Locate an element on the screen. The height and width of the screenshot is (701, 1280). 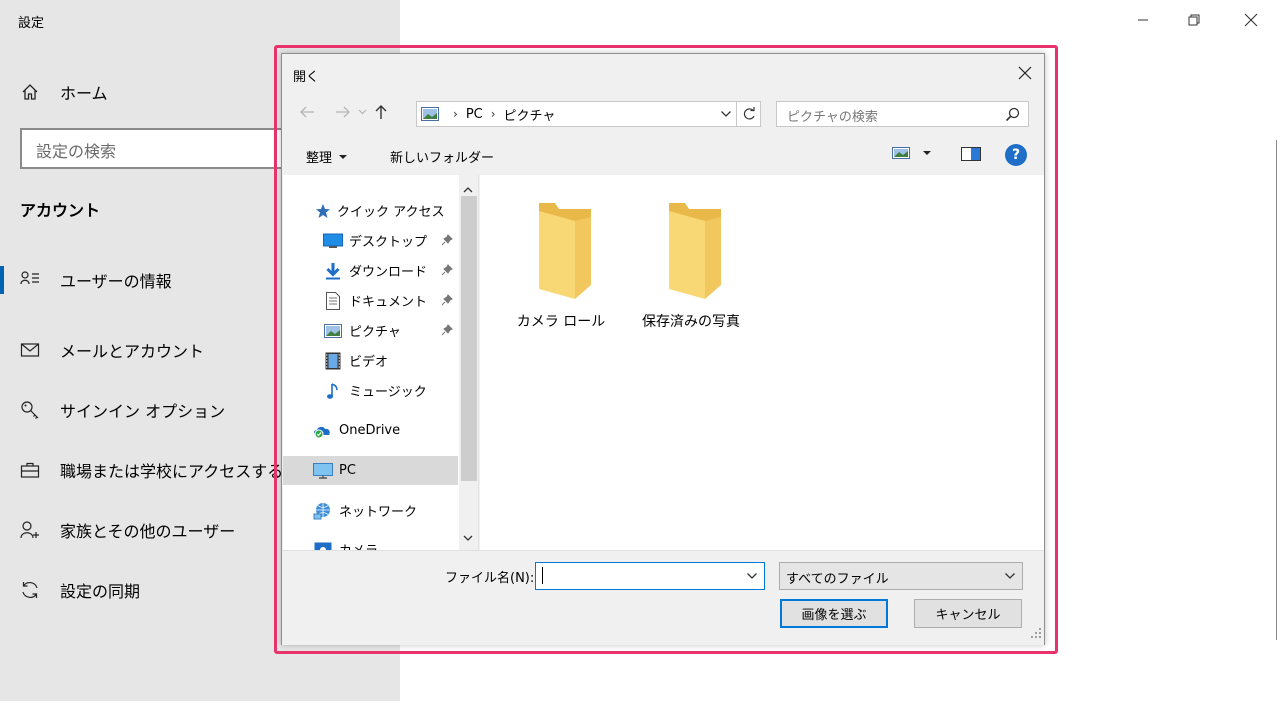
folder-saved-pictures: 保存済みの写真 is located at coordinates (691, 264).